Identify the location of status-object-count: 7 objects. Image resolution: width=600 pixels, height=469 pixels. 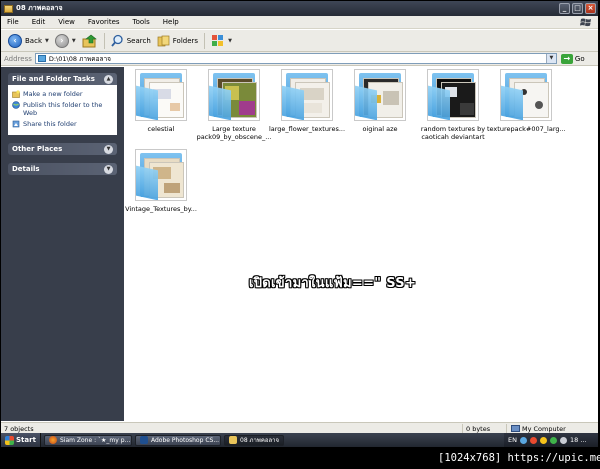
(232, 428).